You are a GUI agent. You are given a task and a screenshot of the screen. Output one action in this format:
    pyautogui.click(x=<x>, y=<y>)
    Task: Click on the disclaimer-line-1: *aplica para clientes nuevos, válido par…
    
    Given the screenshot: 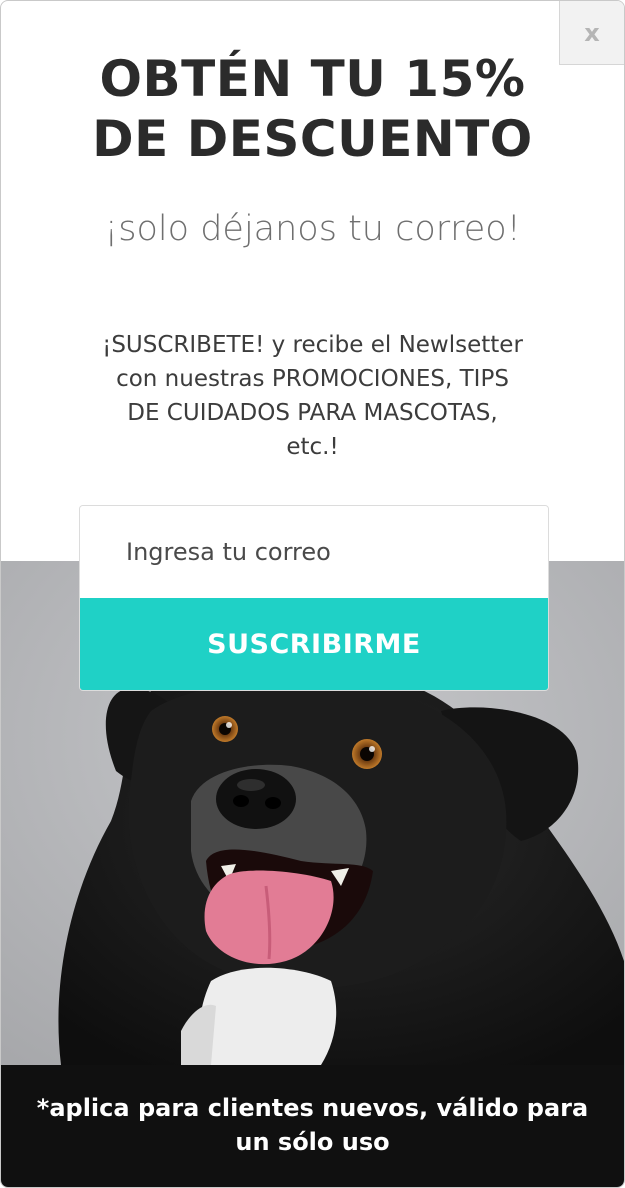 What is the action you would take?
    pyautogui.click(x=312, y=1108)
    